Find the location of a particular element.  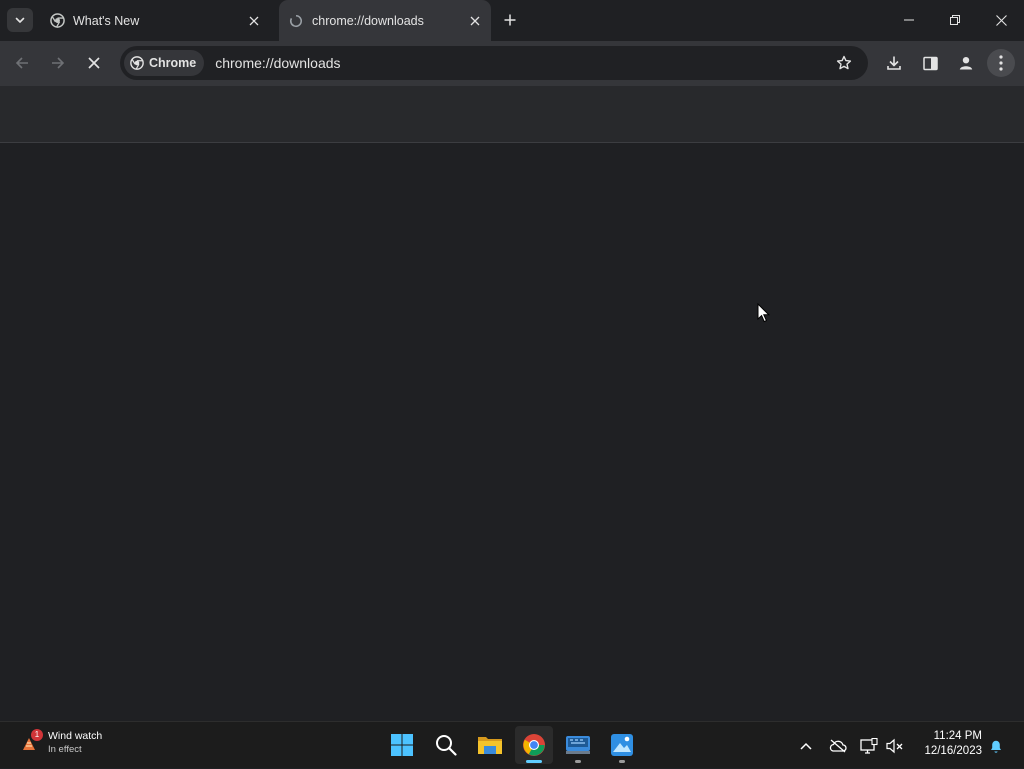

bell-icon is located at coordinates (996, 746).